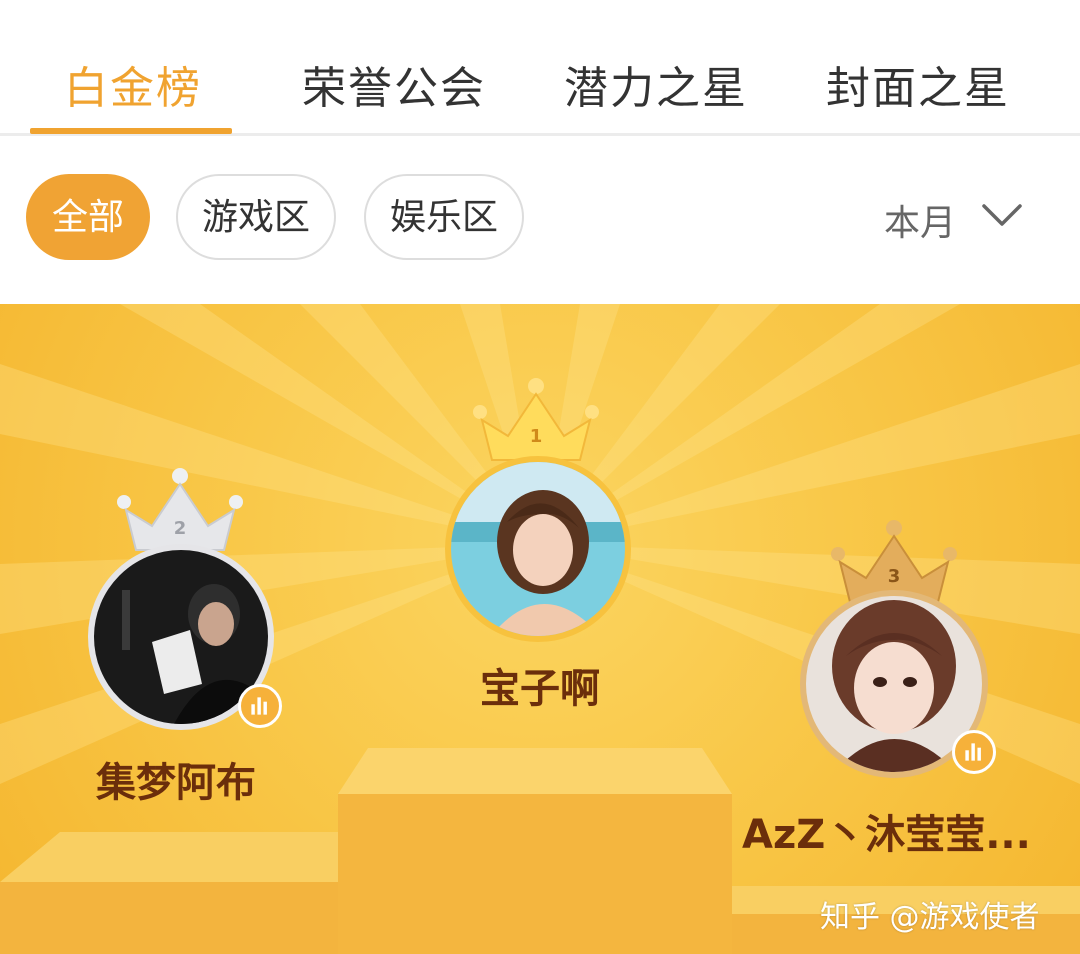  Describe the element at coordinates (444, 217) in the screenshot. I see `filter-chip-entertainment-zone: 娱乐区` at that location.